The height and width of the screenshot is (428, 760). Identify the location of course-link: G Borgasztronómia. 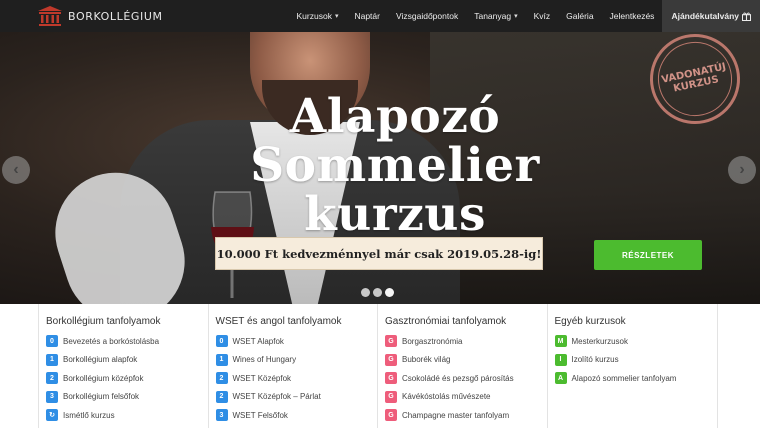
(466, 341).